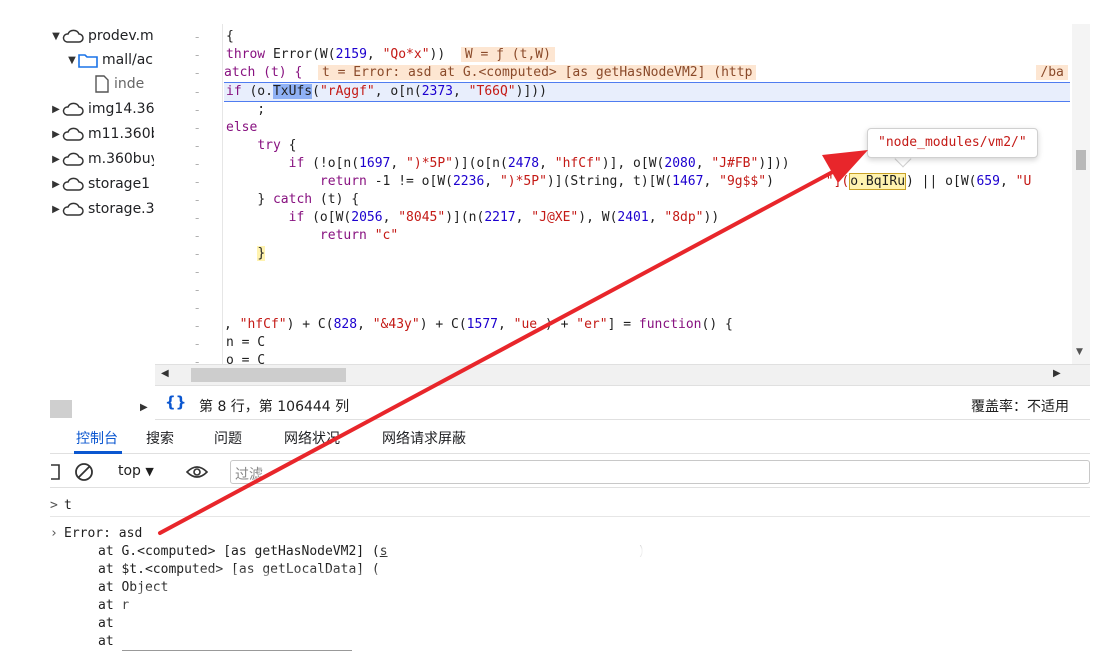 The width and height of the screenshot is (1102, 671). I want to click on context-selector: top ▼, so click(136, 471).